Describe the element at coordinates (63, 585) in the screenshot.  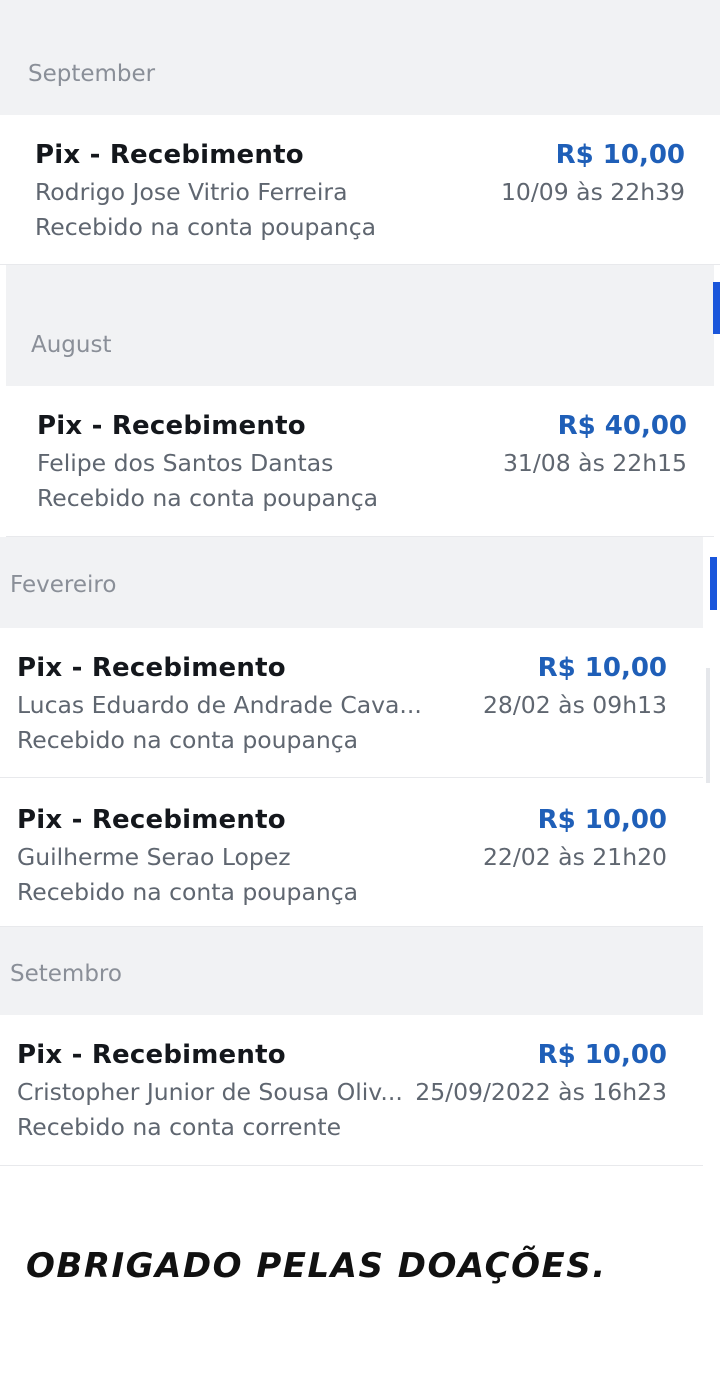
I see `section-month-label: Fevereiro` at that location.